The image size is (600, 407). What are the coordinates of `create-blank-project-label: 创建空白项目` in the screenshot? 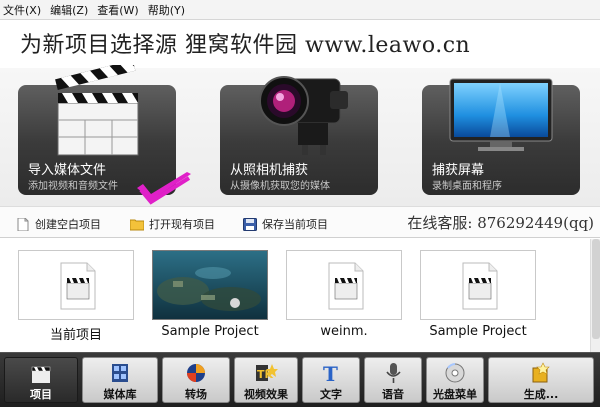 It's located at (68, 224).